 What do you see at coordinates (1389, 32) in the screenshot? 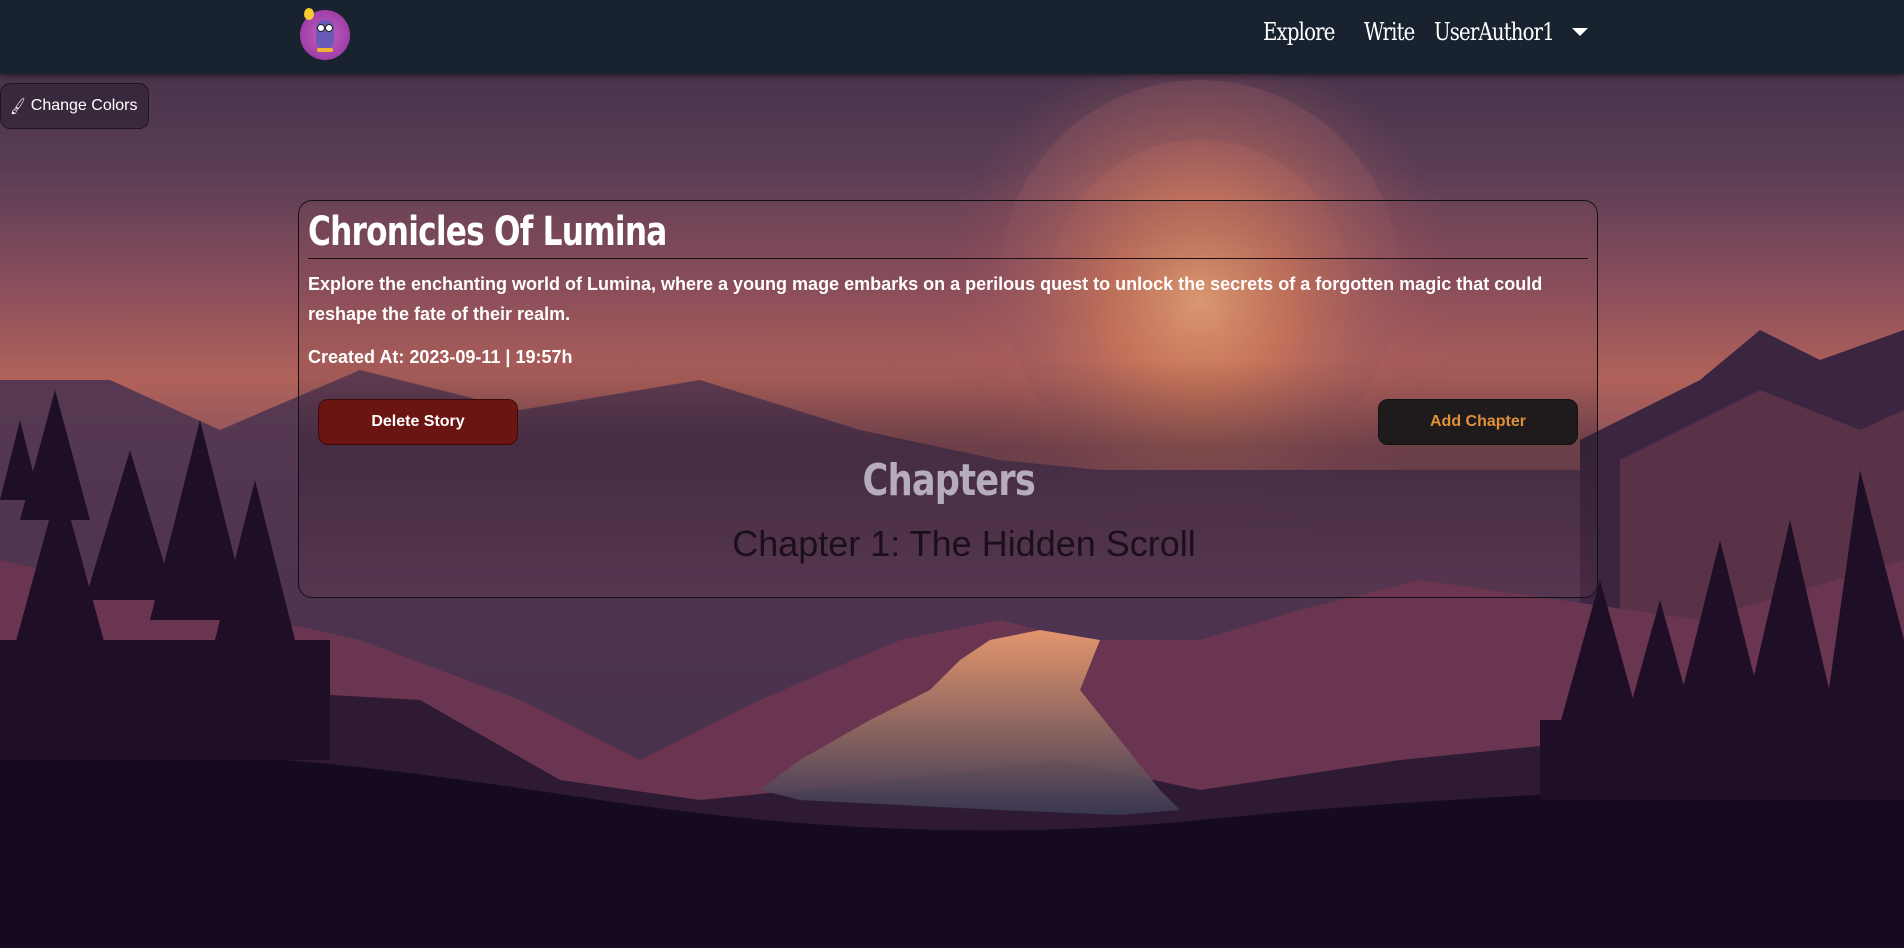
I see `nav-write-link: Write` at bounding box center [1389, 32].